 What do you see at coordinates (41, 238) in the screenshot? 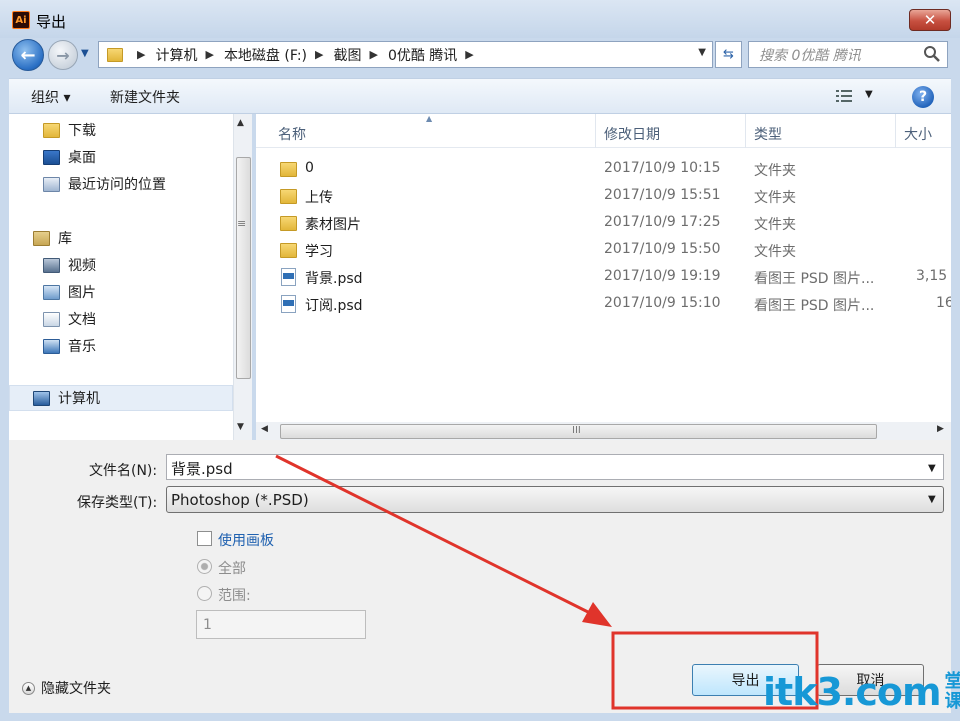
I see `library-icon` at bounding box center [41, 238].